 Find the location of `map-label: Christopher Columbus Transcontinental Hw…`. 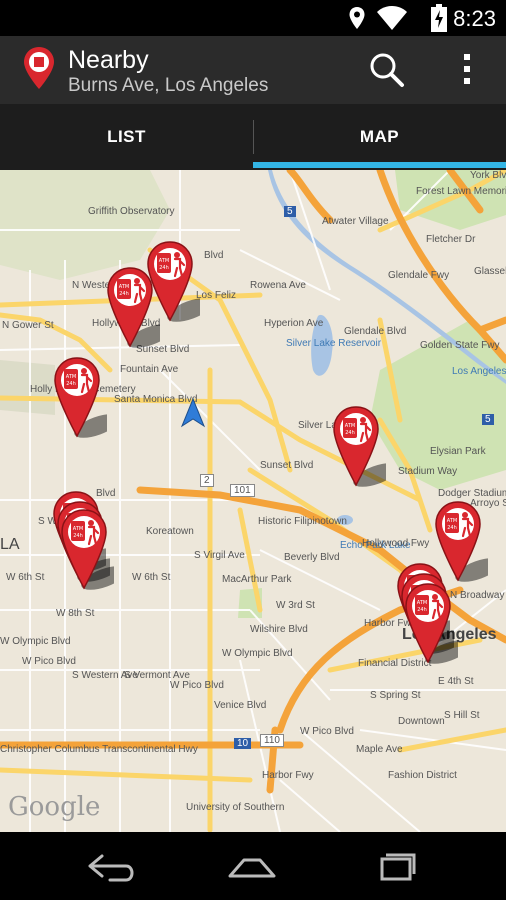

map-label: Christopher Columbus Transcontinental Hw… is located at coordinates (99, 749).